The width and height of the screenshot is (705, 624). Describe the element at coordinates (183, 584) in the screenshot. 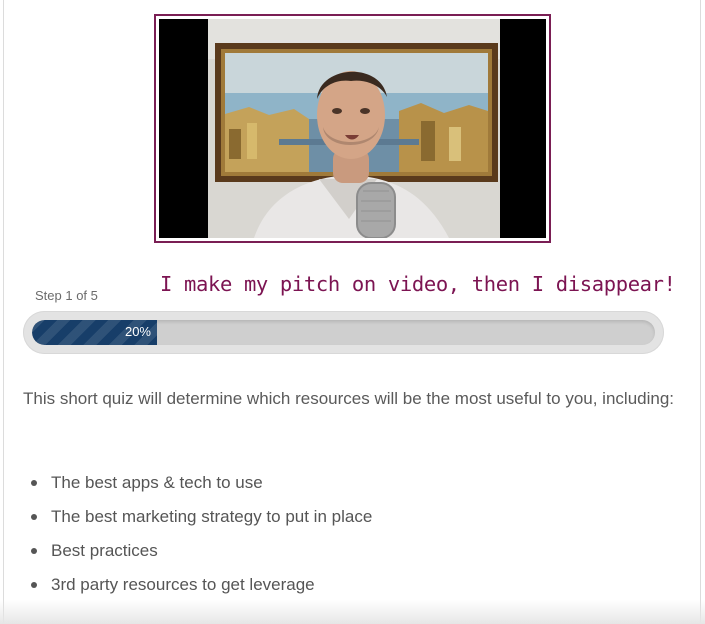

I see `list-item-text: 3rd party resources to get leverage` at that location.